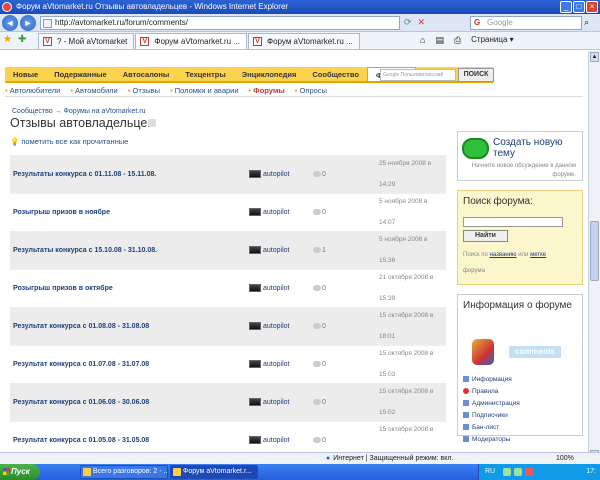 The height and width of the screenshot is (480, 600). I want to click on topic-title-link: Результат конкурса с 01.08.08 - 31.08.08, so click(81, 326).